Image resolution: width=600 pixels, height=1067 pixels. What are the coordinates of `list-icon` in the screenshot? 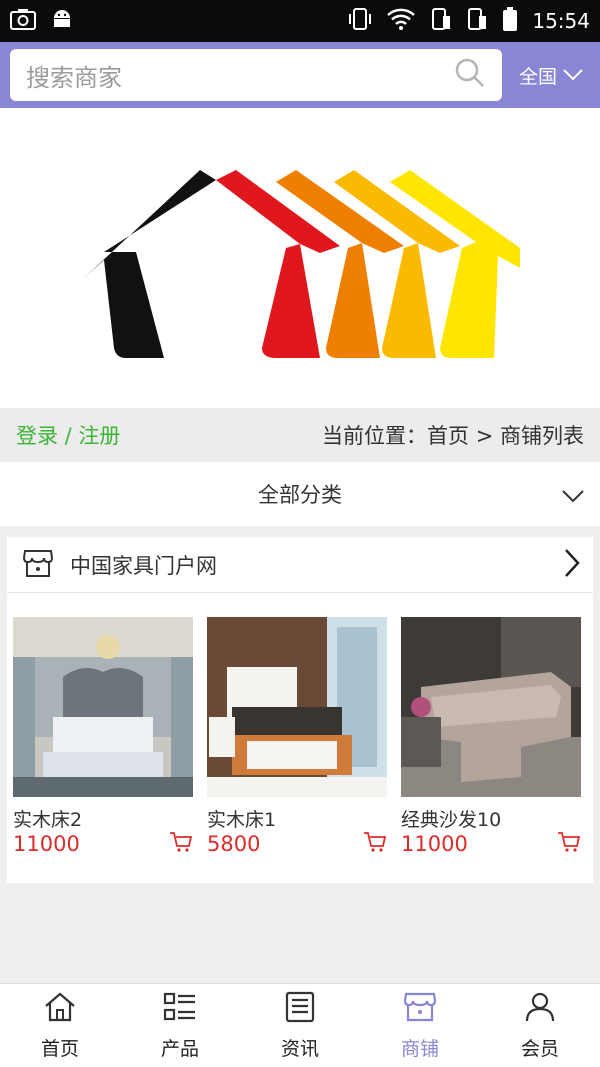 It's located at (180, 1009).